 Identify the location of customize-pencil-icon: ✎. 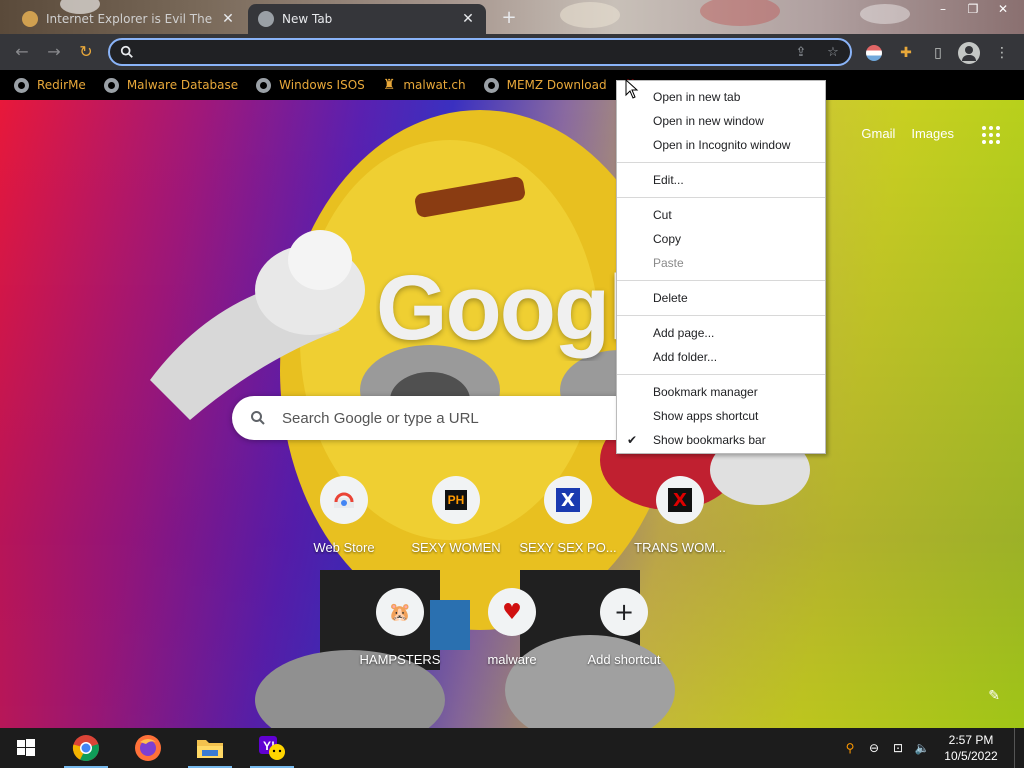
(994, 696).